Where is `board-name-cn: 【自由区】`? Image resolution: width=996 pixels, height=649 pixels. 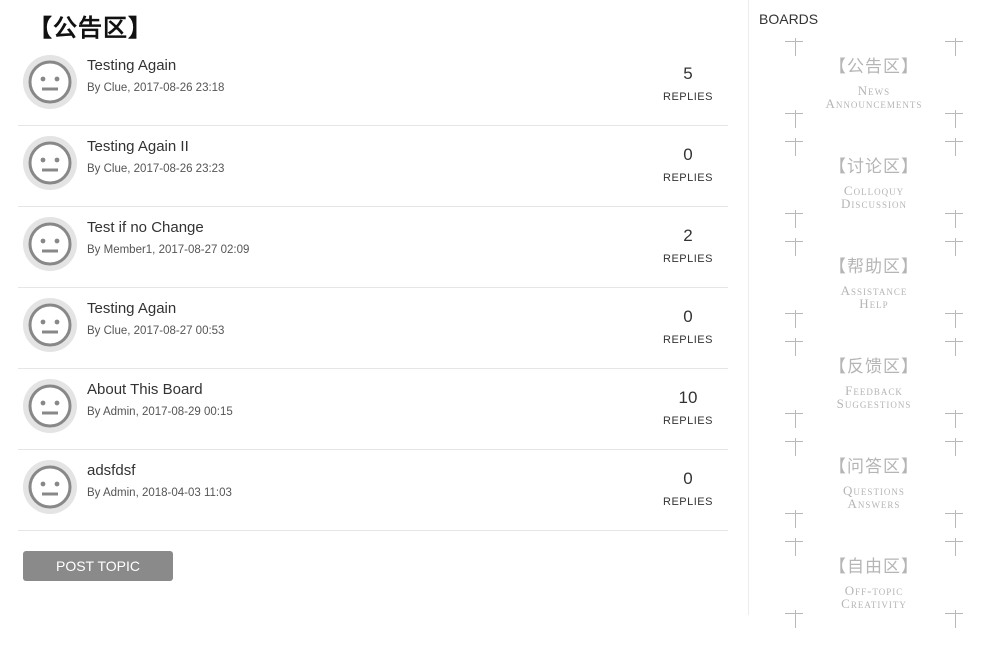 board-name-cn: 【自由区】 is located at coordinates (874, 567).